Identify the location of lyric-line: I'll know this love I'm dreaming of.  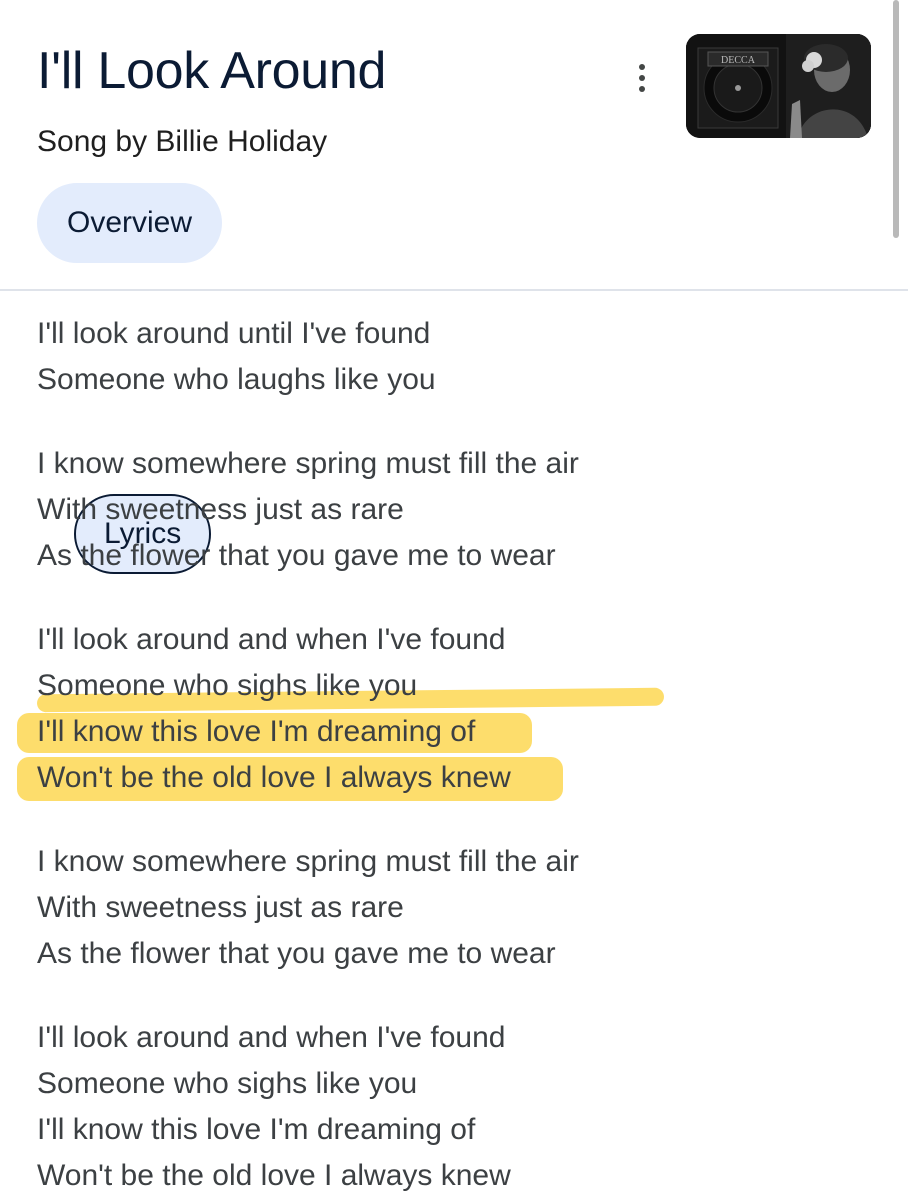
(256, 1129).